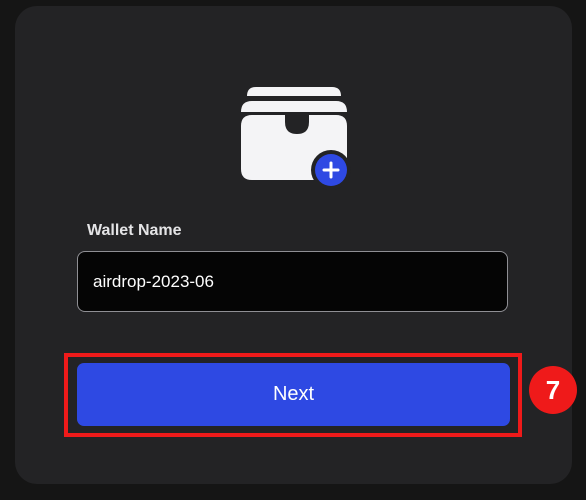 Image resolution: width=586 pixels, height=500 pixels. I want to click on step-number-badge: 7, so click(553, 390).